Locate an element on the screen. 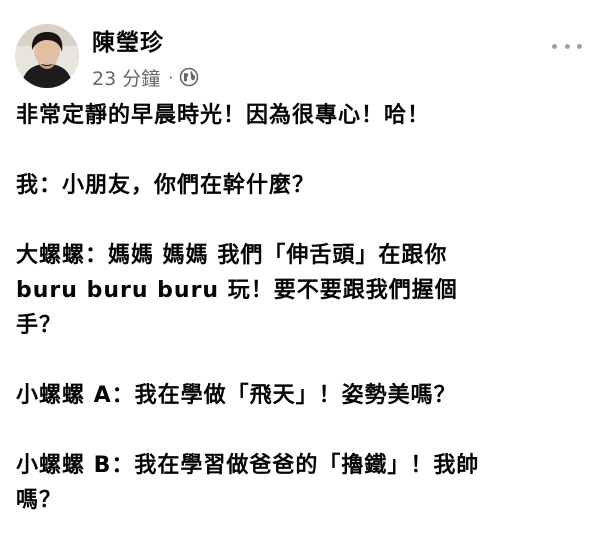  more-options-icon is located at coordinates (567, 46).